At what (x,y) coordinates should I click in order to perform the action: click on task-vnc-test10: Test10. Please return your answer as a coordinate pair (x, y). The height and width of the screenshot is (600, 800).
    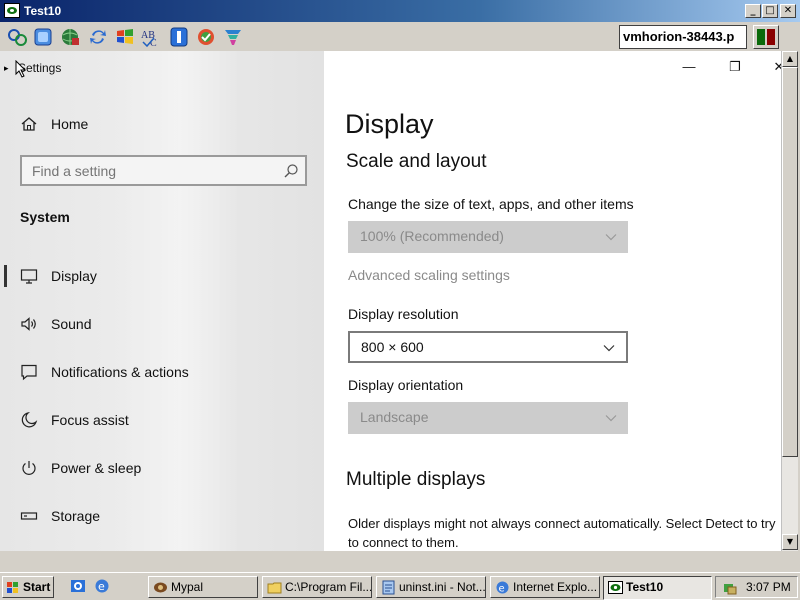
    Looking at the image, I should click on (657, 588).